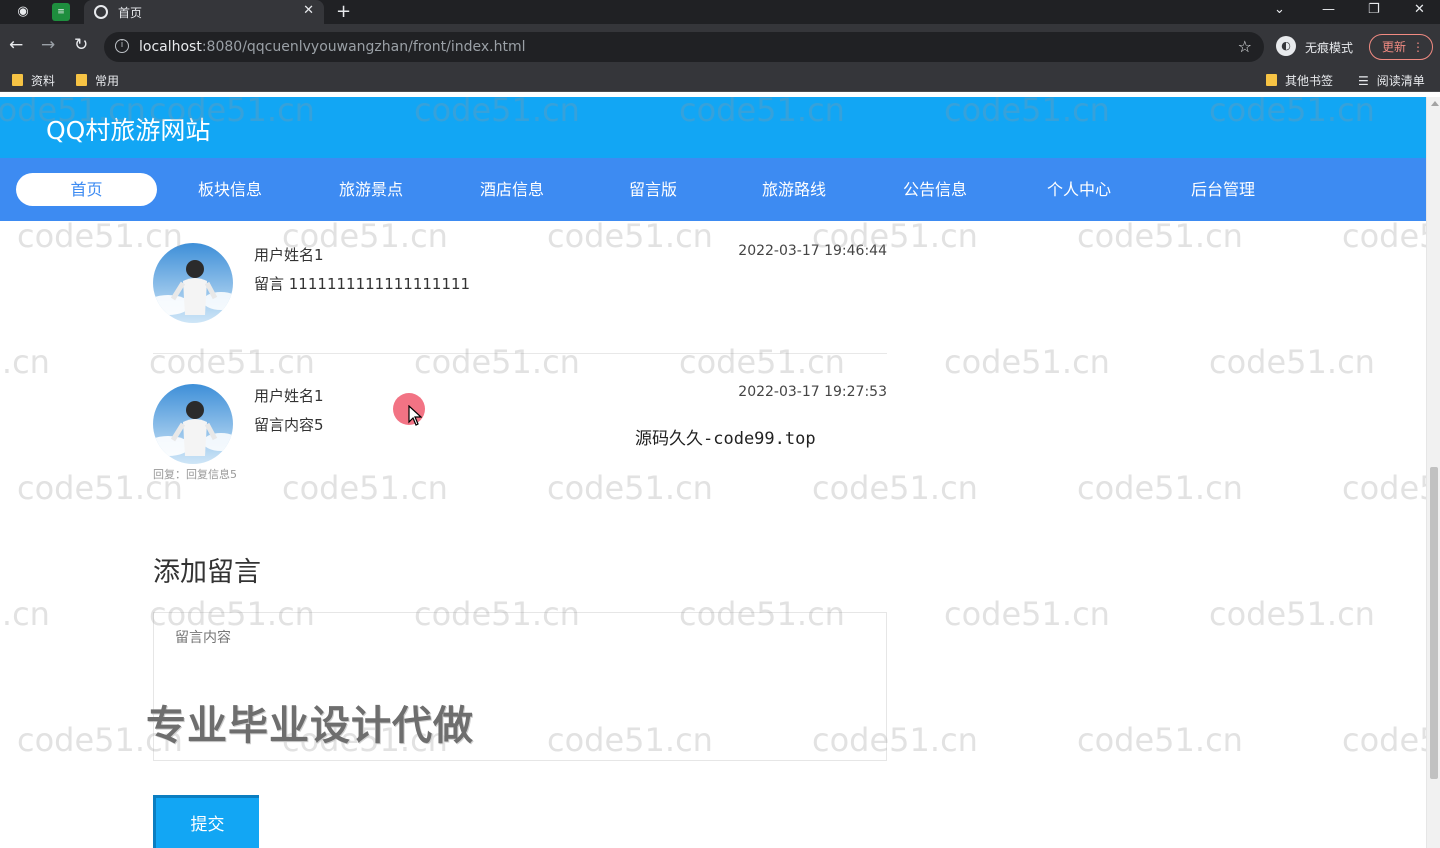 Image resolution: width=1440 pixels, height=848 pixels. Describe the element at coordinates (812, 251) in the screenshot. I see `message-time: 2022-03-17 19:46:44` at that location.